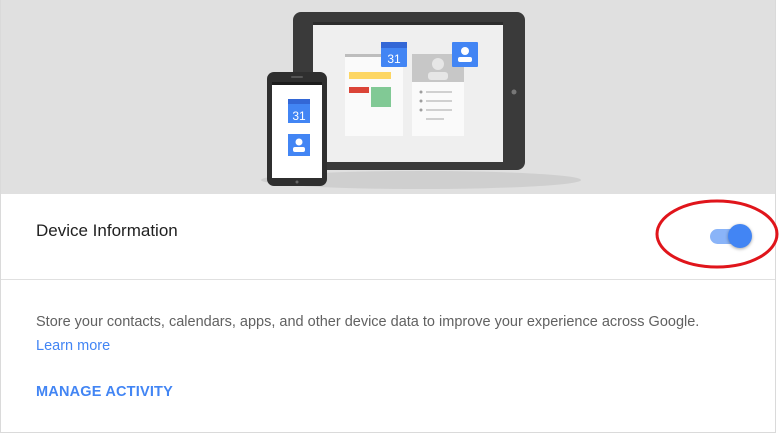  What do you see at coordinates (299, 145) in the screenshot?
I see `phone-contacts-icon` at bounding box center [299, 145].